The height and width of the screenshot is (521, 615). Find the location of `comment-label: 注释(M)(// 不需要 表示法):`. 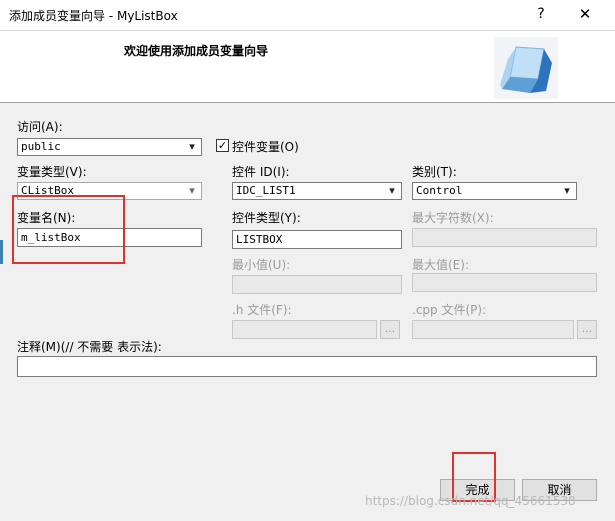

comment-label: 注释(M)(// 不需要 表示法): is located at coordinates (89, 347).